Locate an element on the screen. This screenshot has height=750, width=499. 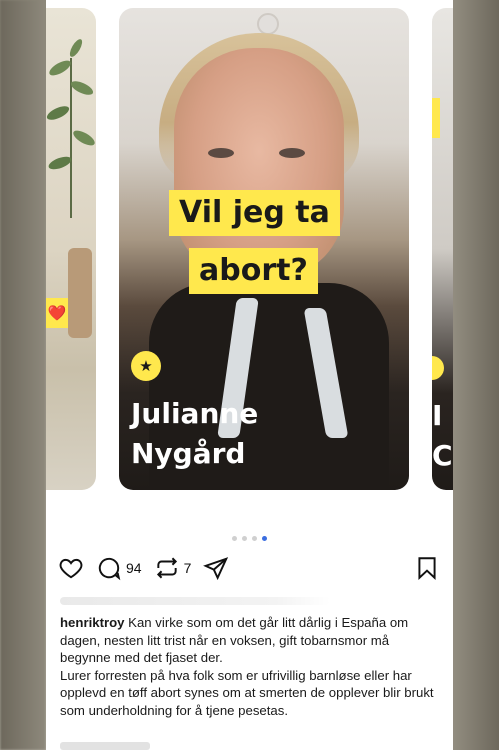
comment-button: 94 is located at coordinates (119, 568).